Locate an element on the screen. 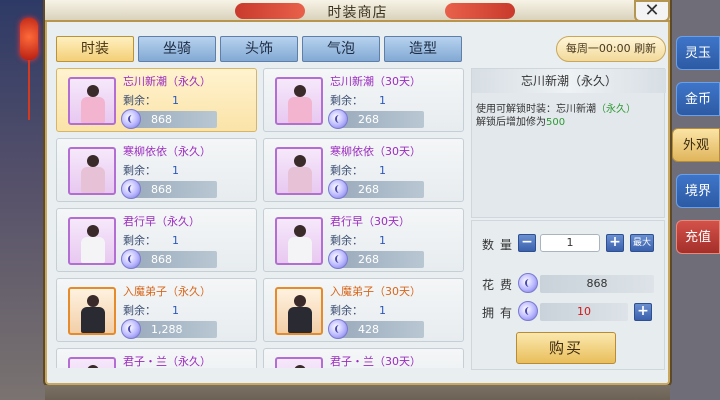 Image resolution: width=720 pixels, height=400 pixels. item-card: 入魔弟子（30天） 剩余： 1 428 is located at coordinates (363, 310).